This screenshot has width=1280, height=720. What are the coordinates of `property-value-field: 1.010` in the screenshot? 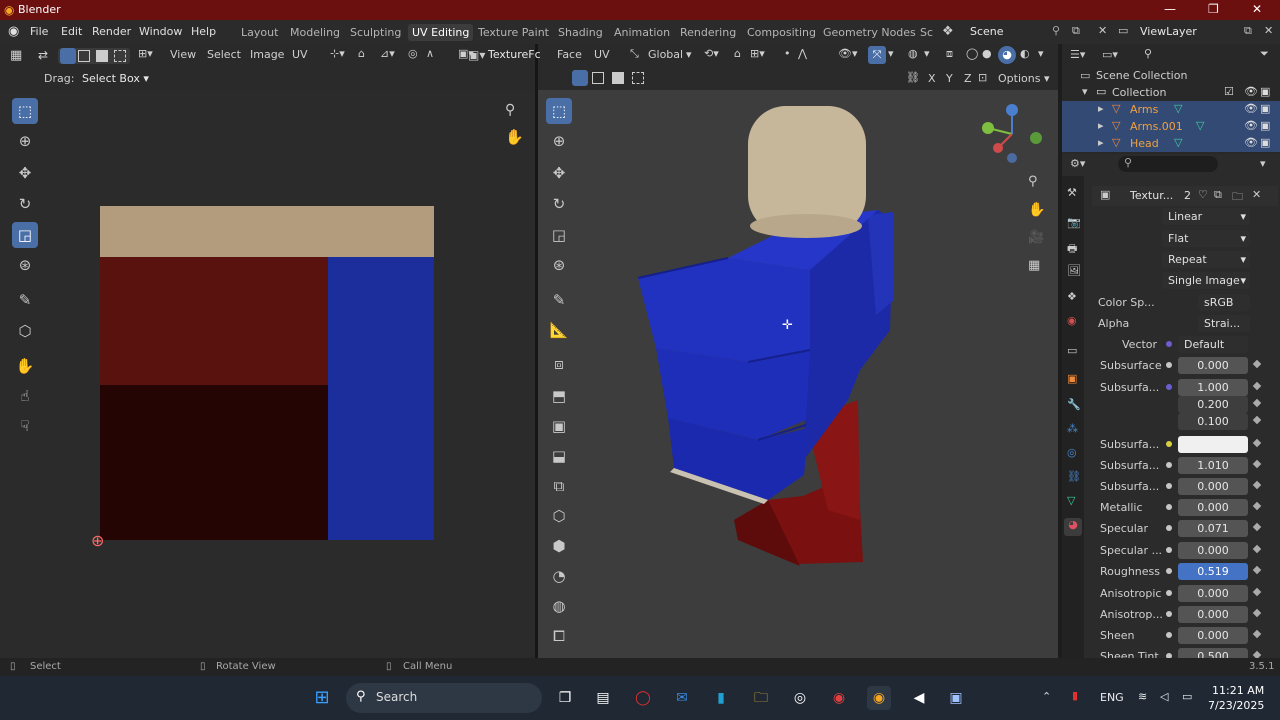 It's located at (1213, 465).